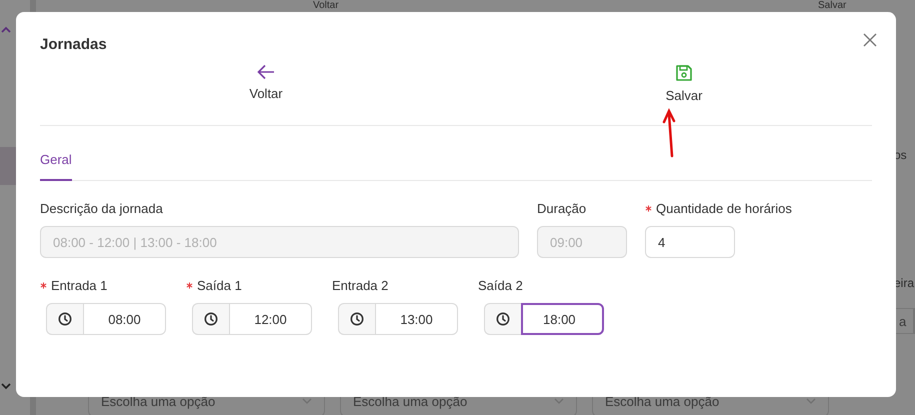 This screenshot has height=415, width=915. What do you see at coordinates (124, 319) in the screenshot?
I see `time-field: 08:00` at bounding box center [124, 319].